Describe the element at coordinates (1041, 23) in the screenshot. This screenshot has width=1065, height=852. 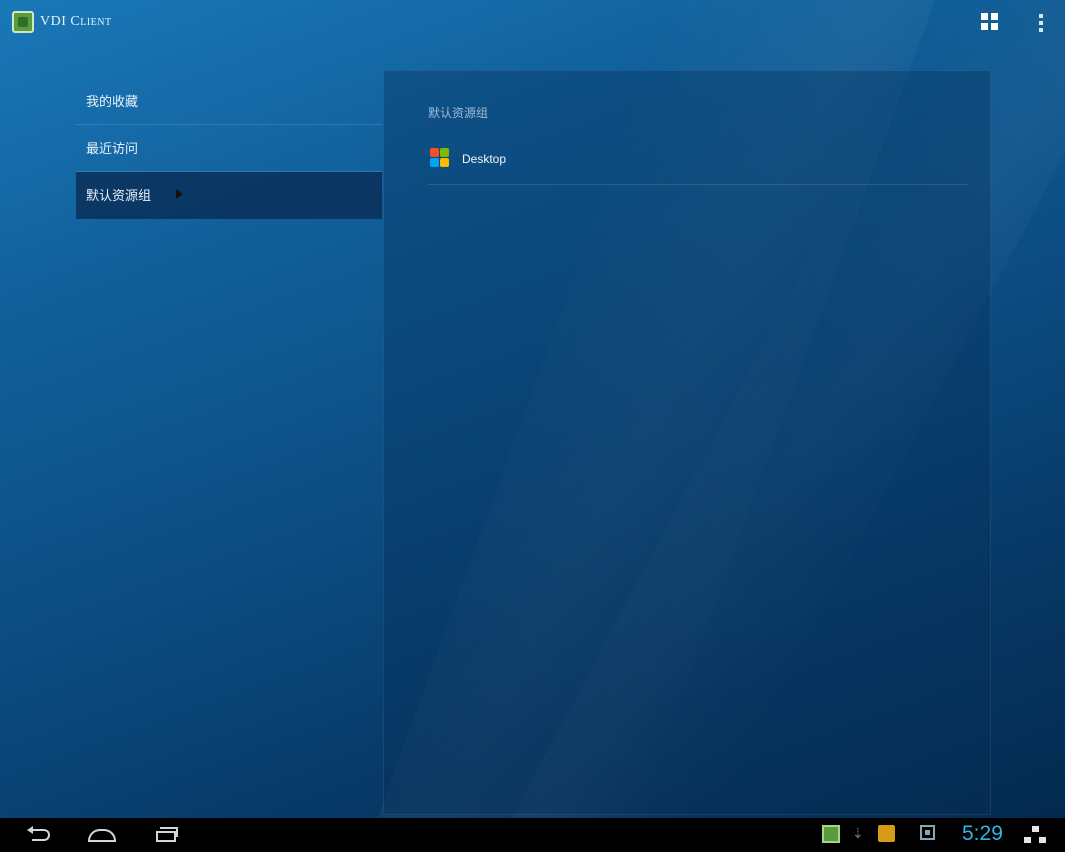
I see `vertical-dots-icon` at that location.